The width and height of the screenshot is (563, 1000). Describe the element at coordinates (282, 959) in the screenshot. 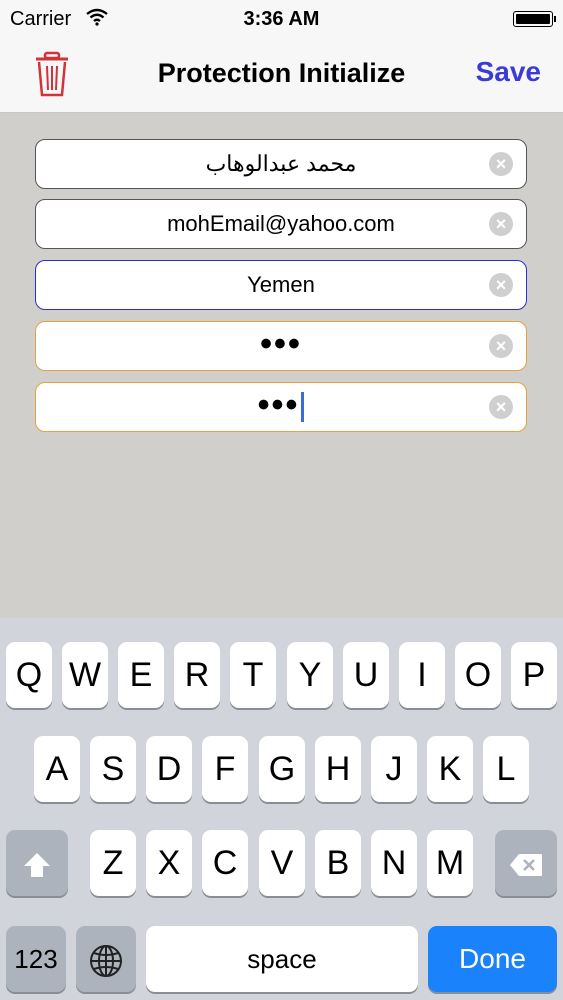

I see `space-key: space` at that location.